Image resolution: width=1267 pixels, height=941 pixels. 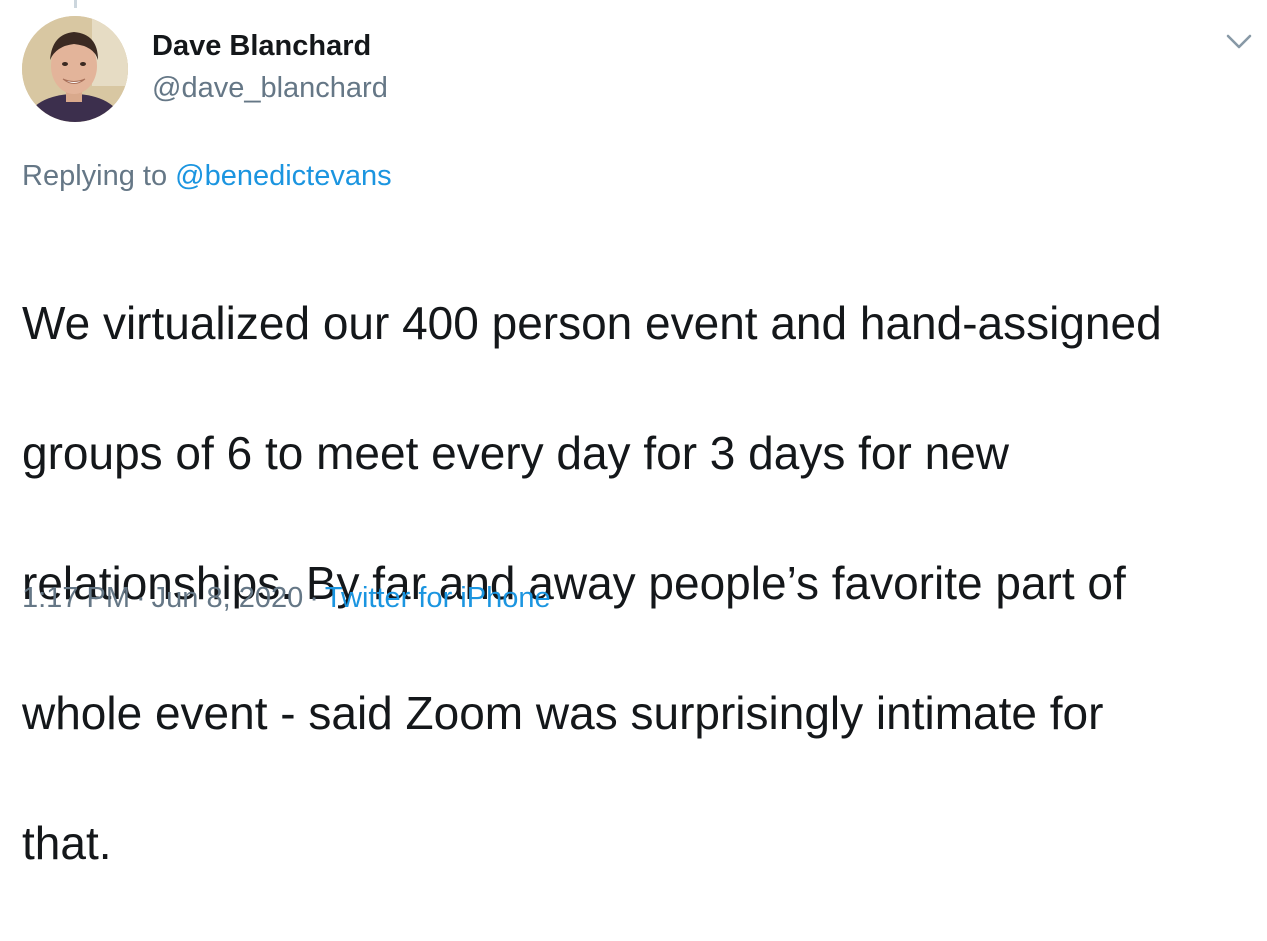 I want to click on author-avatar, so click(x=75, y=69).